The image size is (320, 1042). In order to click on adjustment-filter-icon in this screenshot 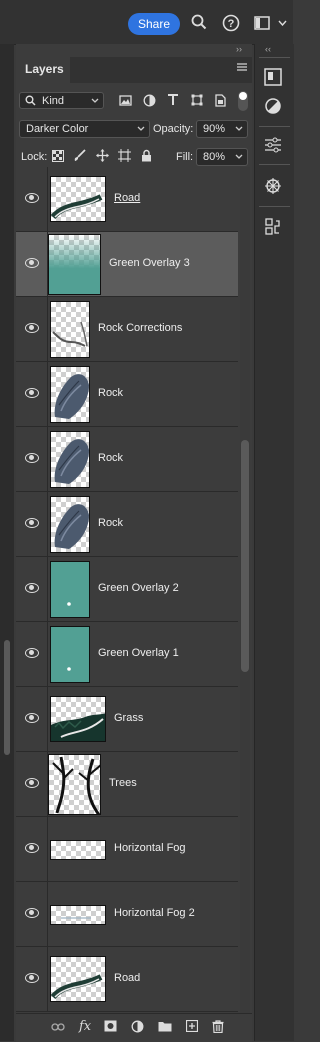, I will do `click(149, 100)`.